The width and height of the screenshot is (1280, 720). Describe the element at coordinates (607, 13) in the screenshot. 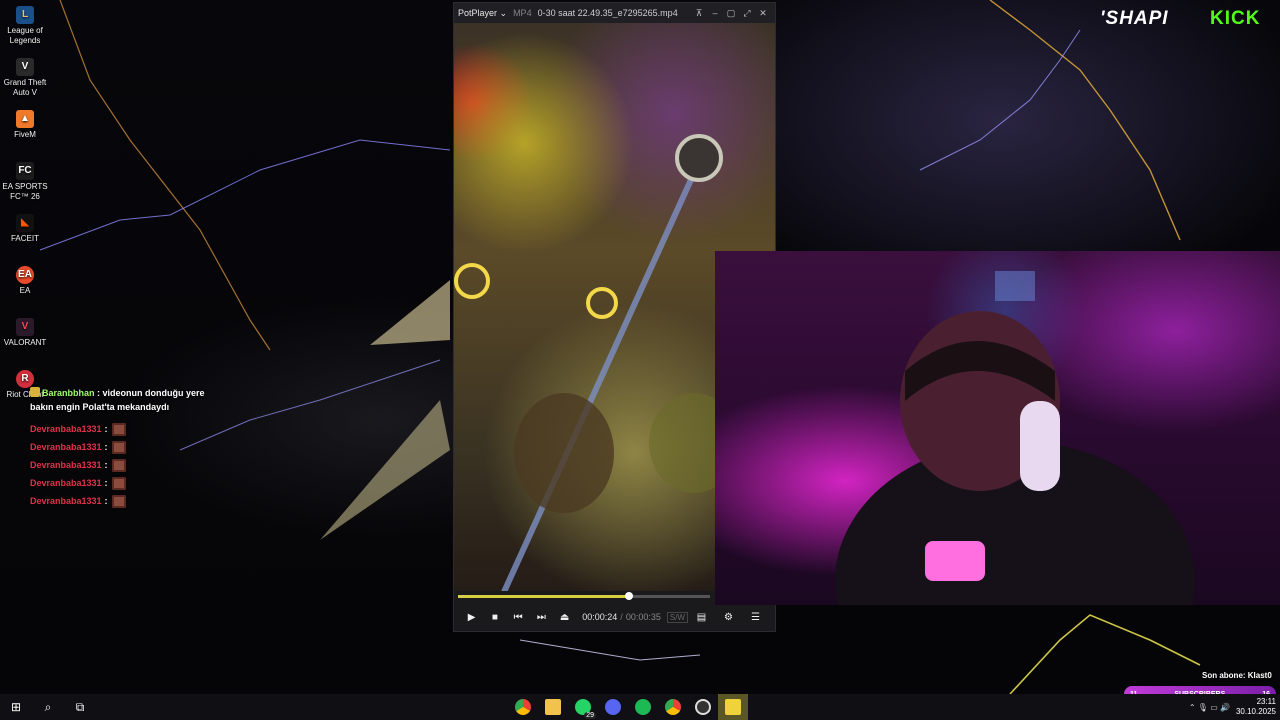

I see `video-filename: 0-30 saat 22.49.35_e7295265.mp4` at that location.